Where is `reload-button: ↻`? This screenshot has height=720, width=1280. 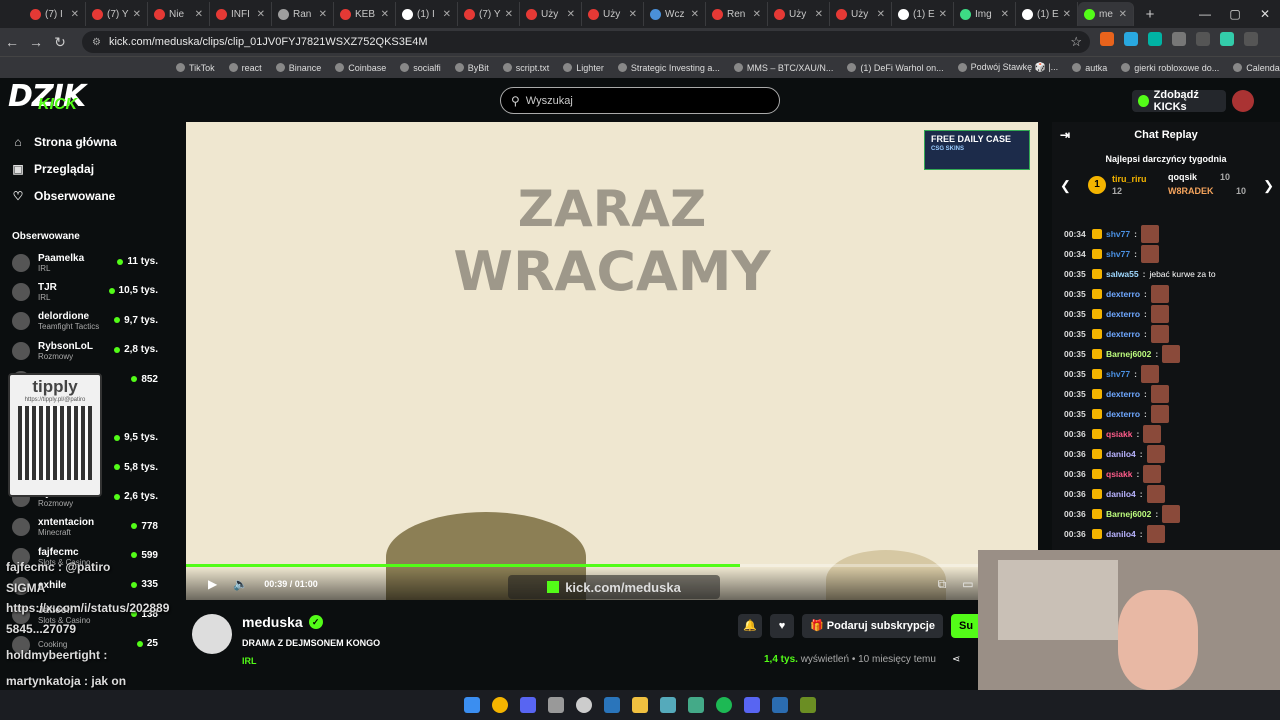 reload-button: ↻ is located at coordinates (60, 42).